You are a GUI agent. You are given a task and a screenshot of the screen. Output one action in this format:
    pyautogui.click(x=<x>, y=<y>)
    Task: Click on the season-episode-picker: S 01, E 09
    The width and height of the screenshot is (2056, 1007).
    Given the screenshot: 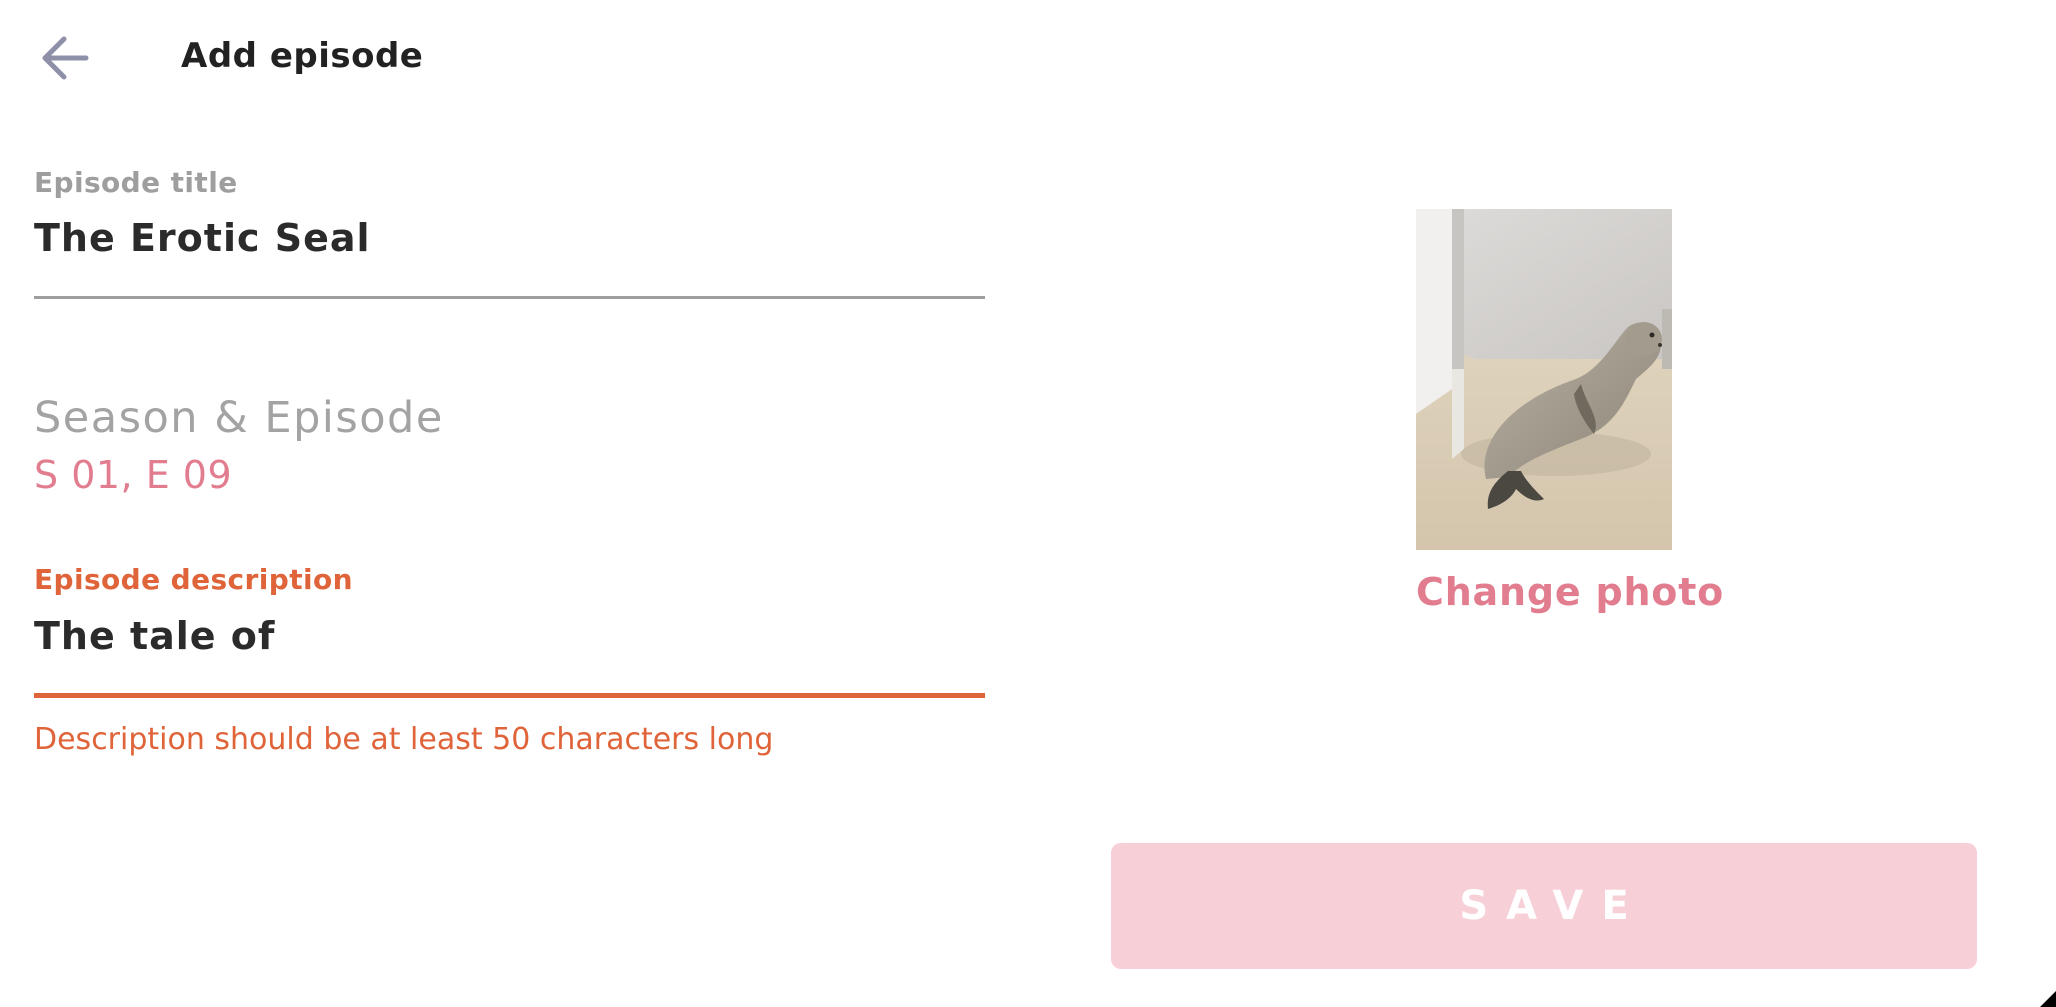 What is the action you would take?
    pyautogui.click(x=133, y=475)
    